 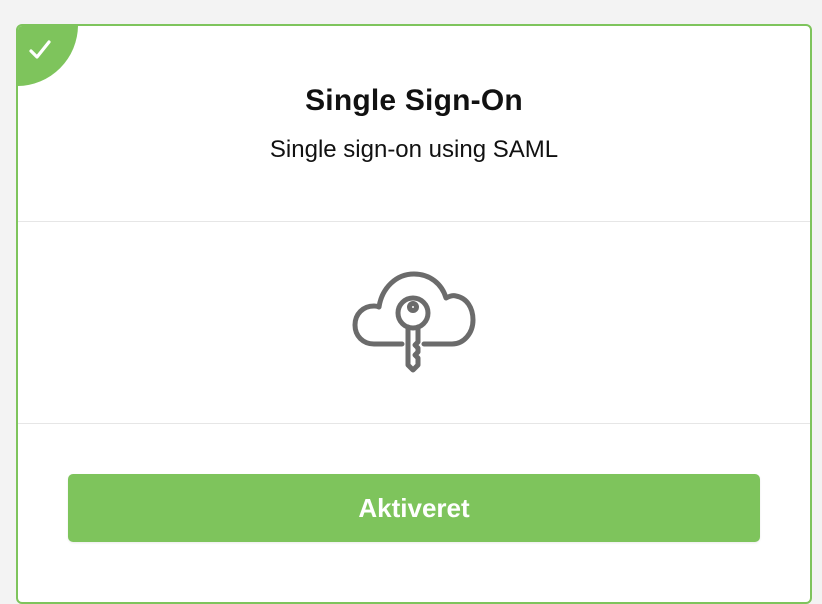 What do you see at coordinates (414, 149) in the screenshot?
I see `card-subtitle: Single sign-on using SAML` at bounding box center [414, 149].